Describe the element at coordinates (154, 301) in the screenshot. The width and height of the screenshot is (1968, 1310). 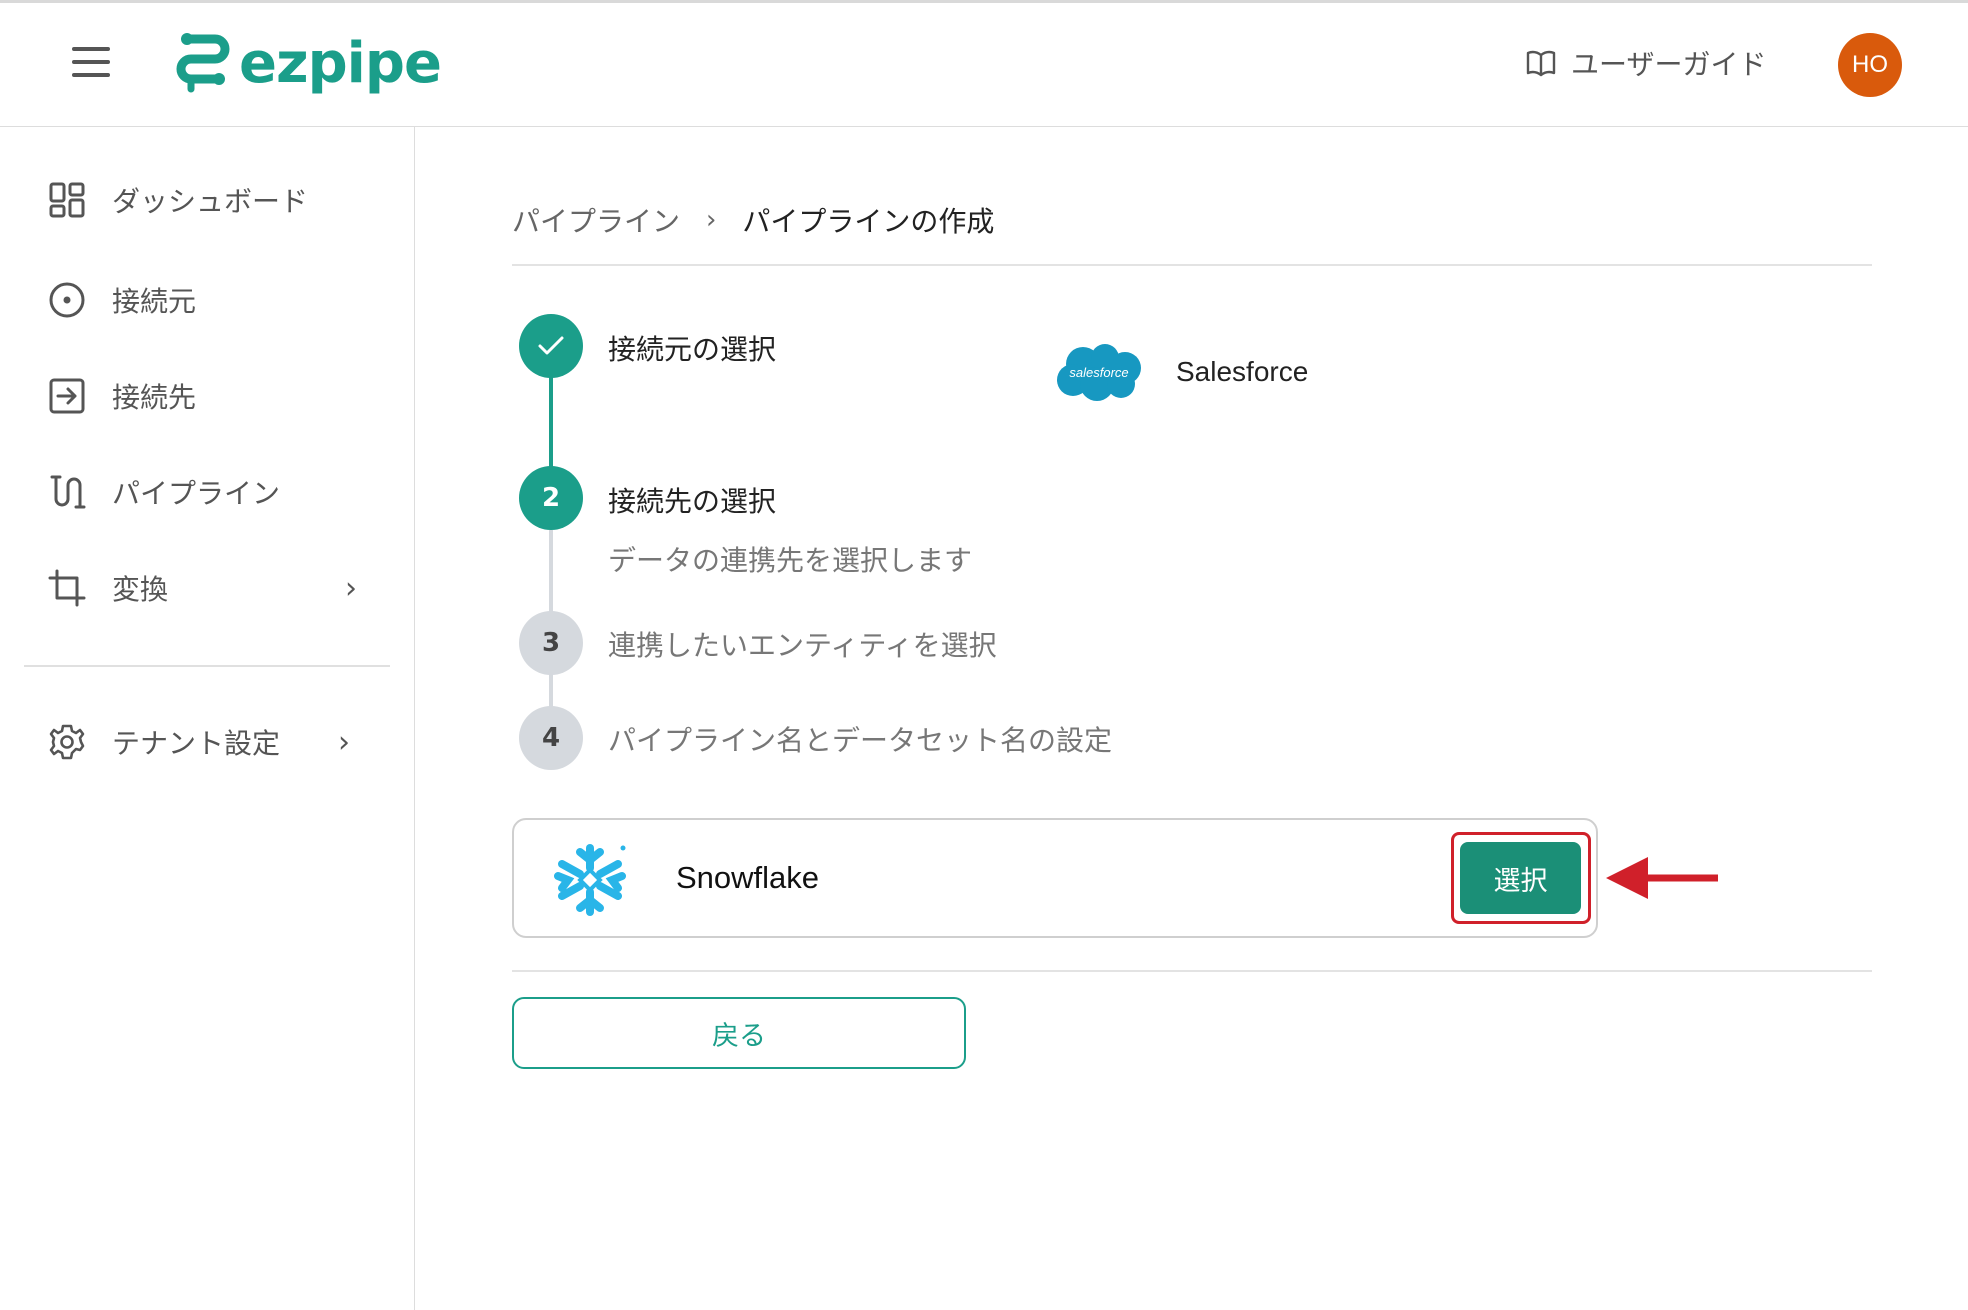
I see `sidebar-item-label: 接続元` at that location.